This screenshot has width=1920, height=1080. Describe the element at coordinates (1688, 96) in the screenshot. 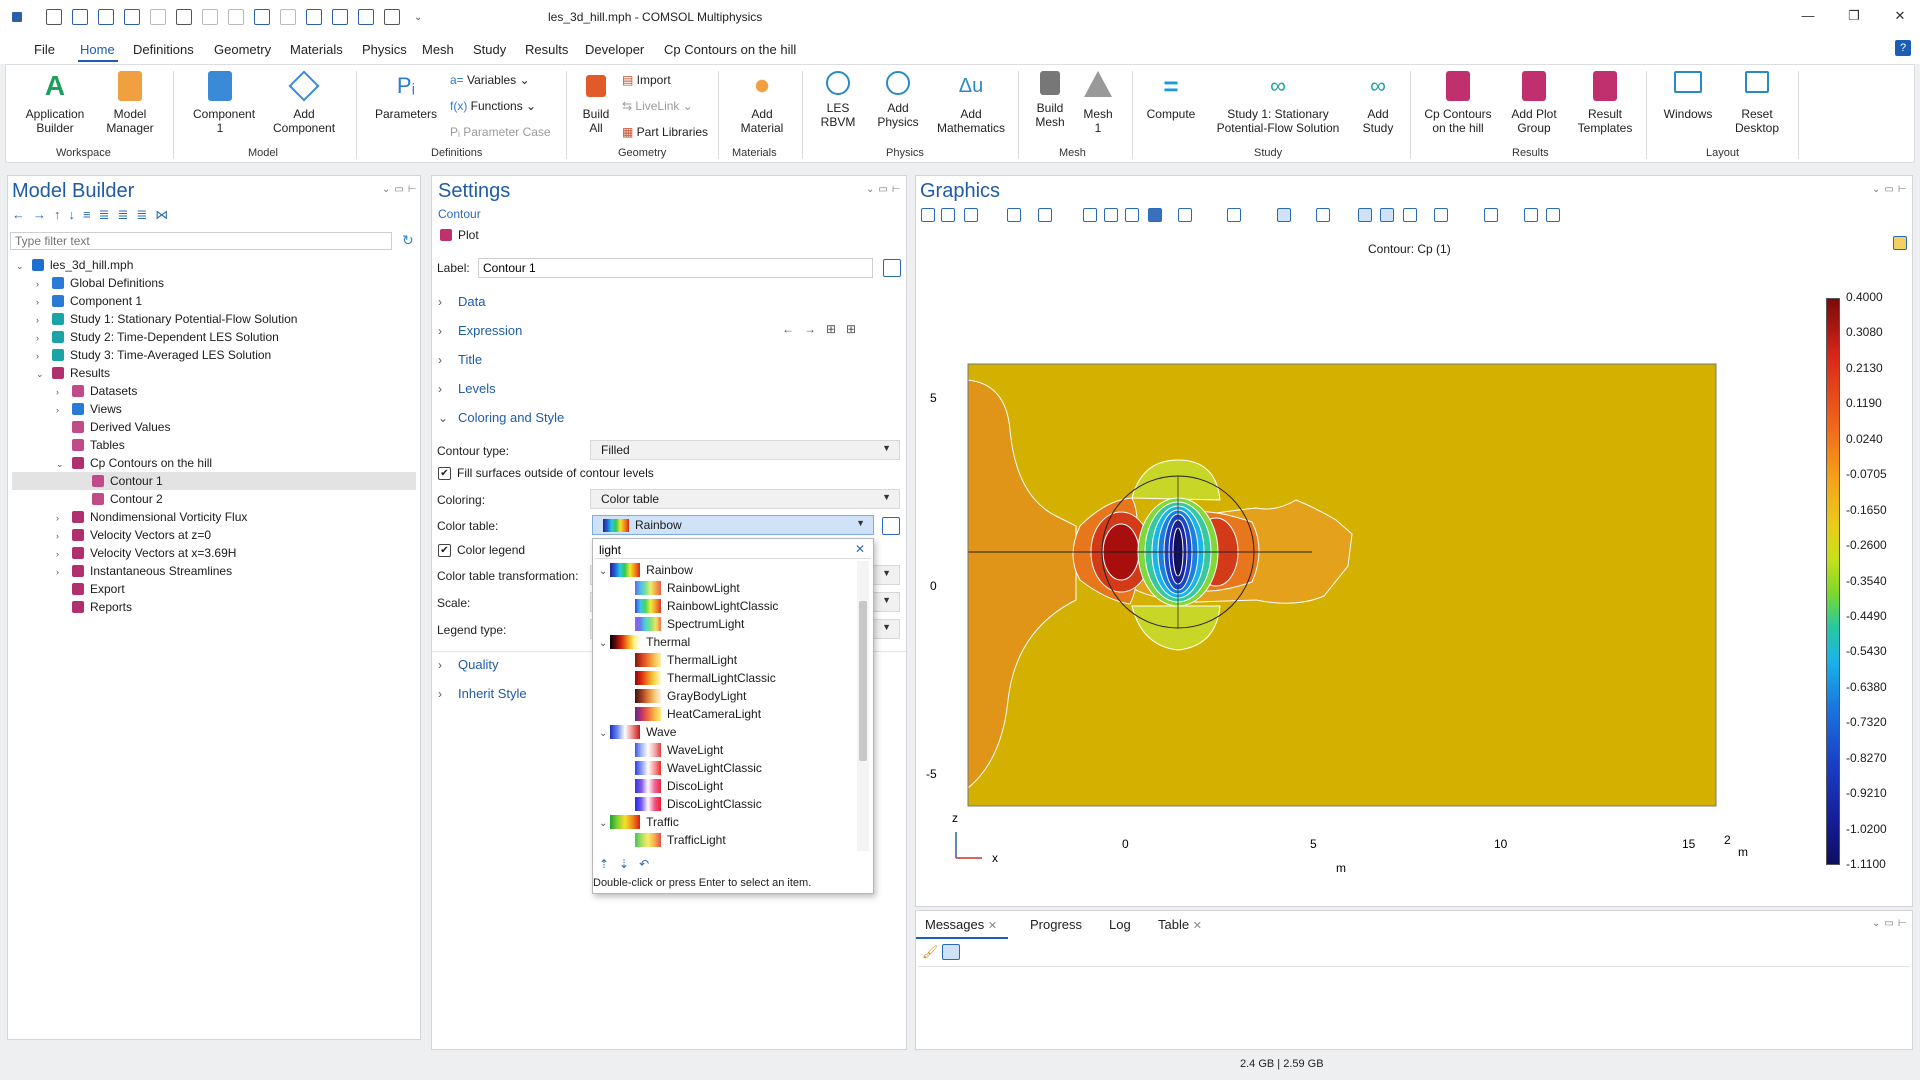

I see `windows-button: Windows` at that location.